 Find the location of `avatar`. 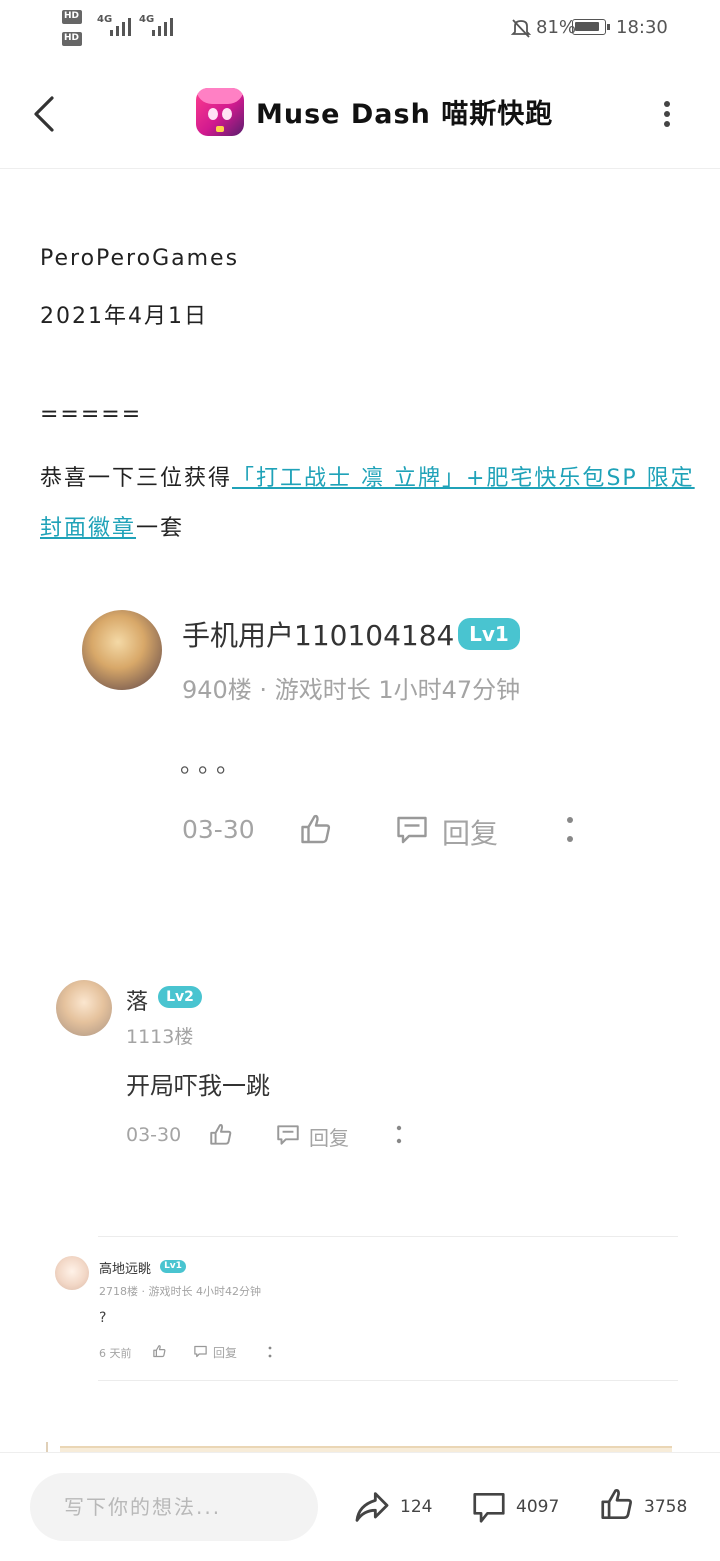

avatar is located at coordinates (122, 650).